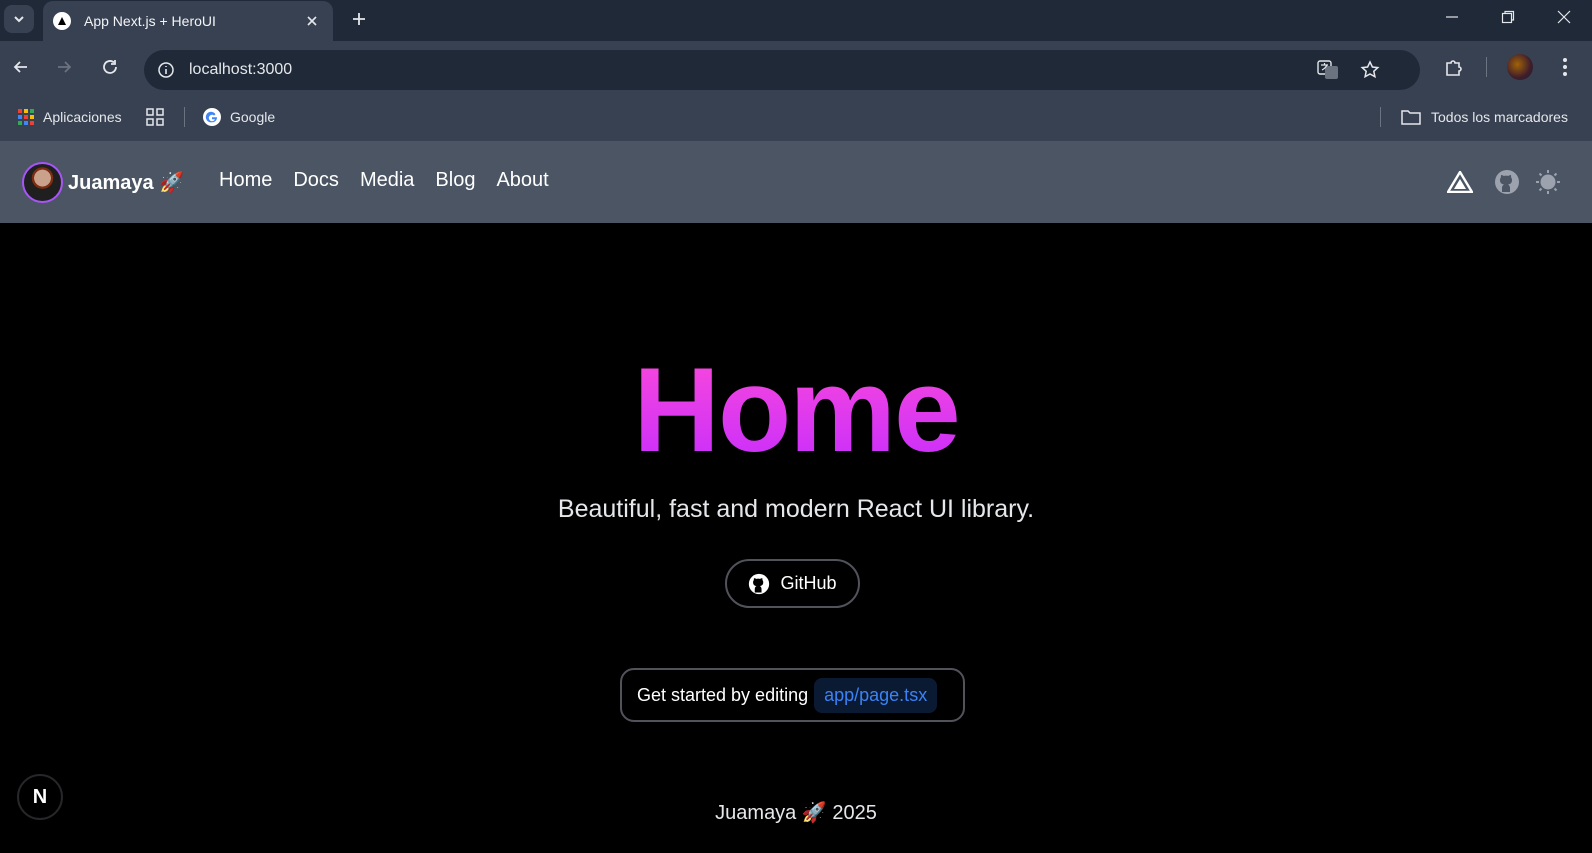  I want to click on translate-icon, so click(1328, 70).